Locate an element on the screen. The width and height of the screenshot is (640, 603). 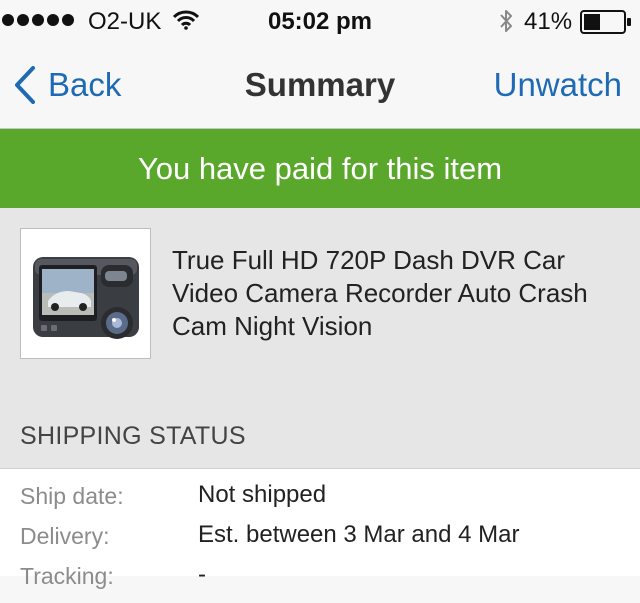
back-button-label: Back is located at coordinates (85, 84).